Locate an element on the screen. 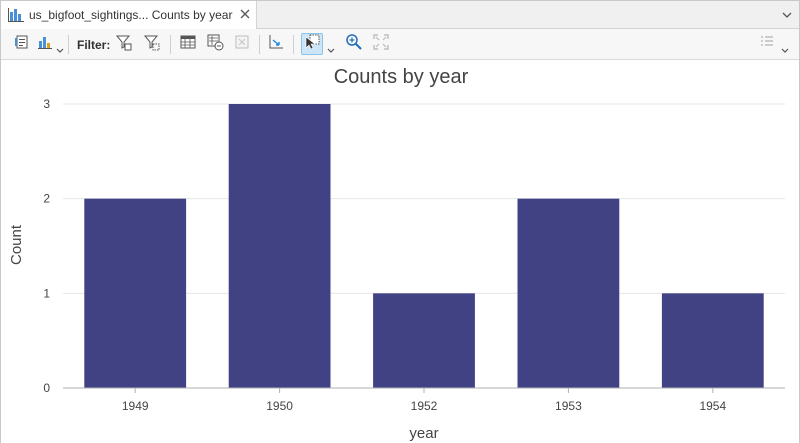 The height and width of the screenshot is (443, 800). properties-button is located at coordinates (22, 44).